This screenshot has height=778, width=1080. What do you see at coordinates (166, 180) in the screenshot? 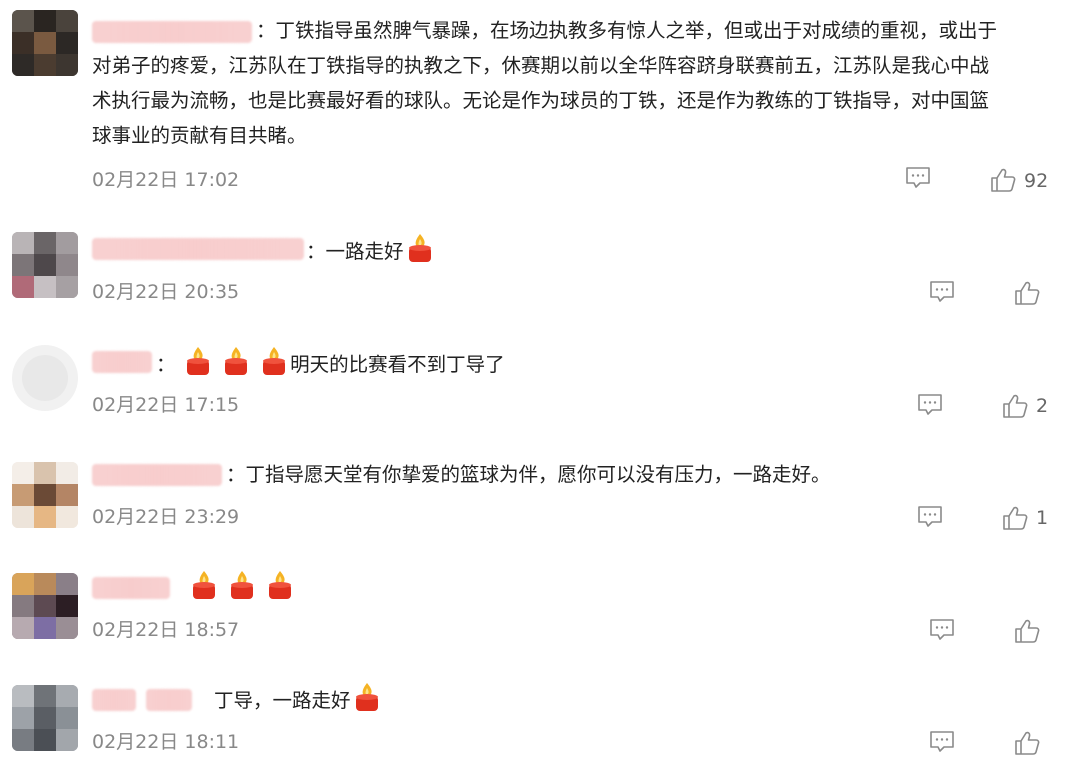
I see `comment-time: 02月22日 17:02` at bounding box center [166, 180].